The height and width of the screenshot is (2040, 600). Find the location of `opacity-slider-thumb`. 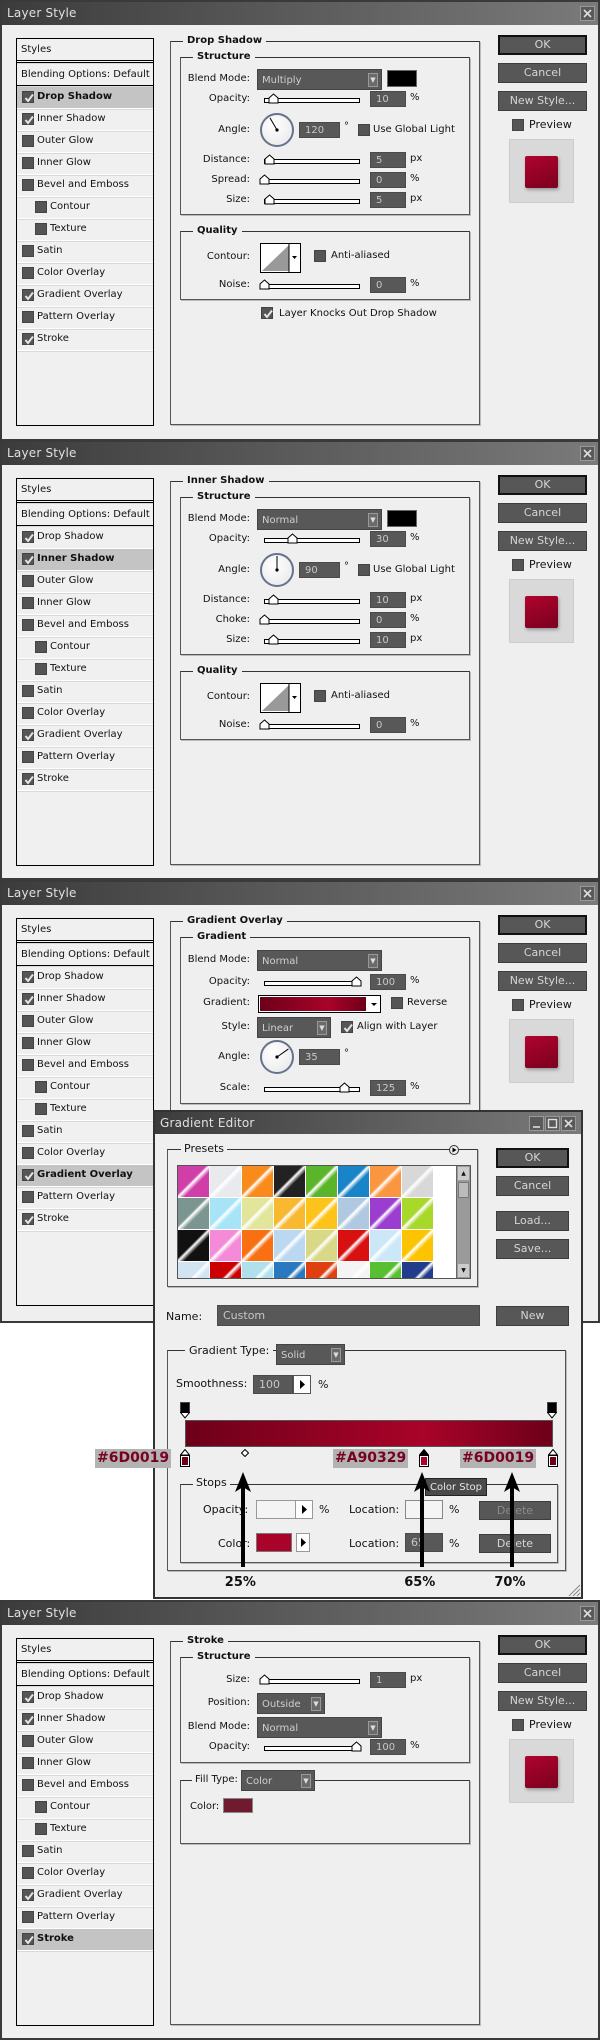

opacity-slider-thumb is located at coordinates (273, 98).